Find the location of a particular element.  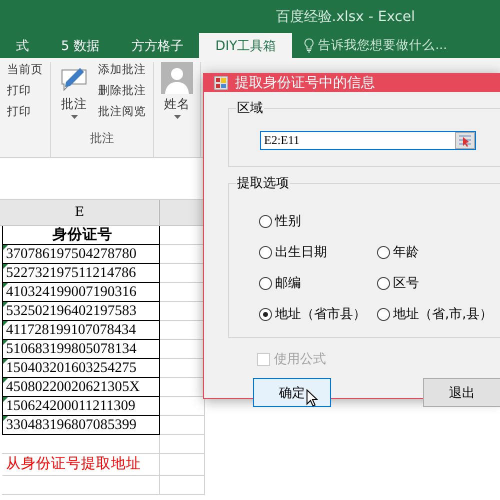

table-cell: 330483196807085399 is located at coordinates (81, 425).